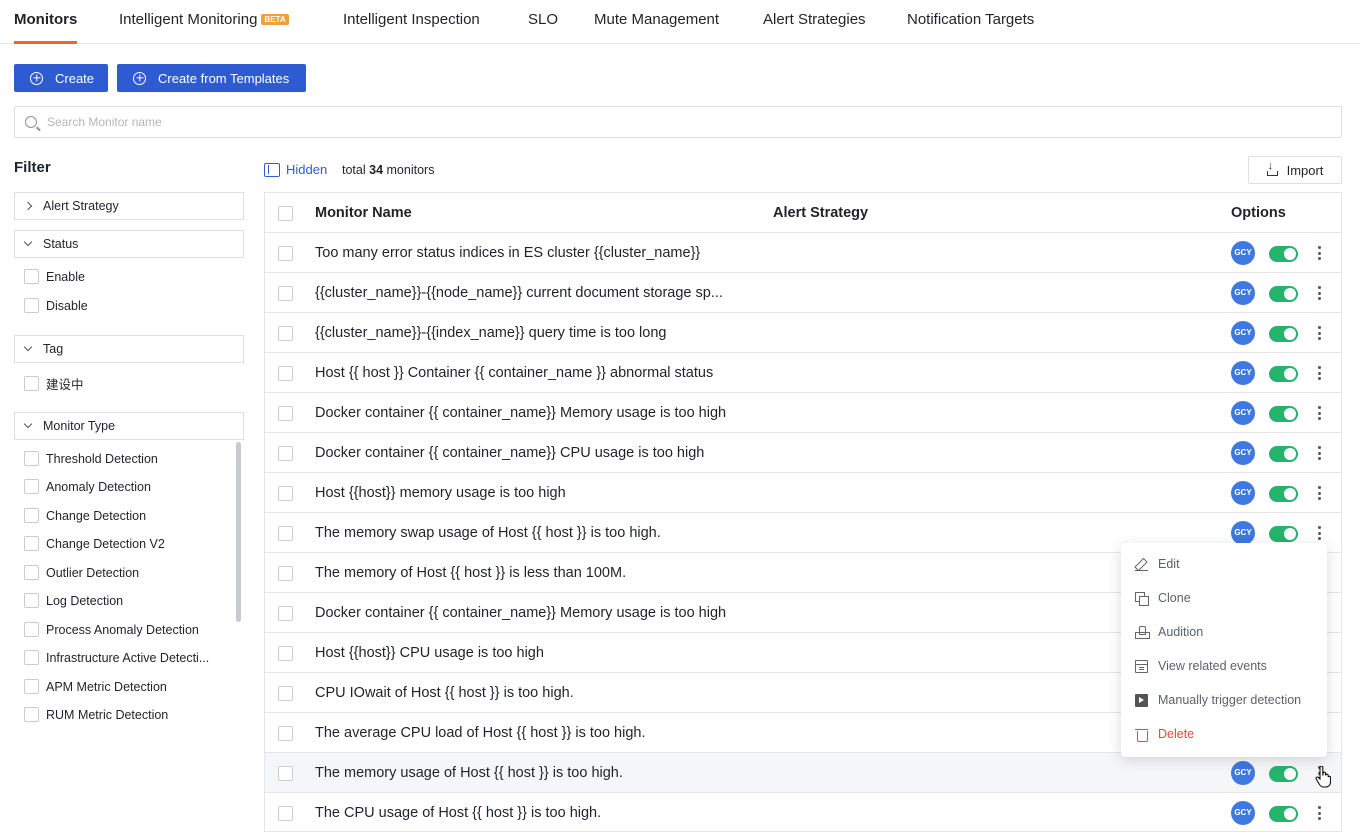 The height and width of the screenshot is (832, 1360). I want to click on create-button: Create, so click(61, 78).